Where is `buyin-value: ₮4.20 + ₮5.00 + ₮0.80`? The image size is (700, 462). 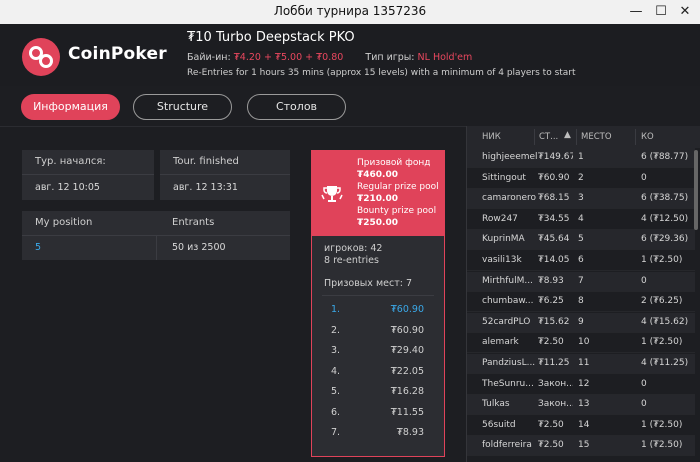 buyin-value: ₮4.20 + ₮5.00 + ₮0.80 is located at coordinates (288, 57).